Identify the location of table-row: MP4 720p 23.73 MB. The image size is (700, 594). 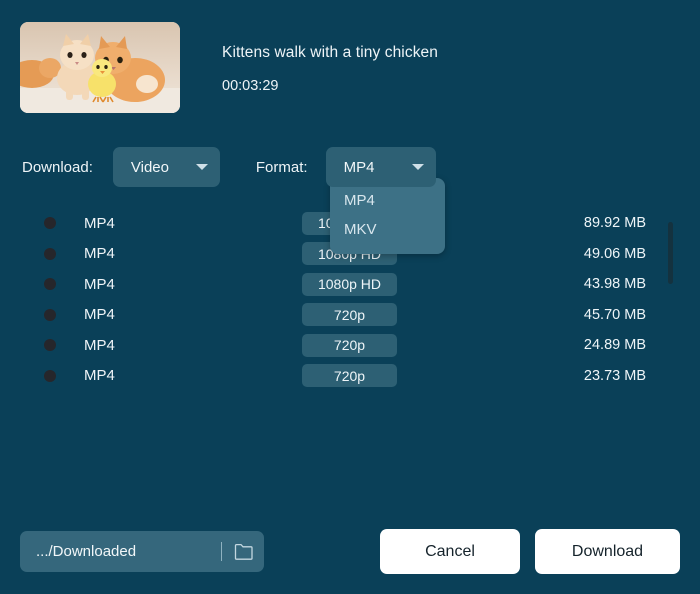
(350, 376).